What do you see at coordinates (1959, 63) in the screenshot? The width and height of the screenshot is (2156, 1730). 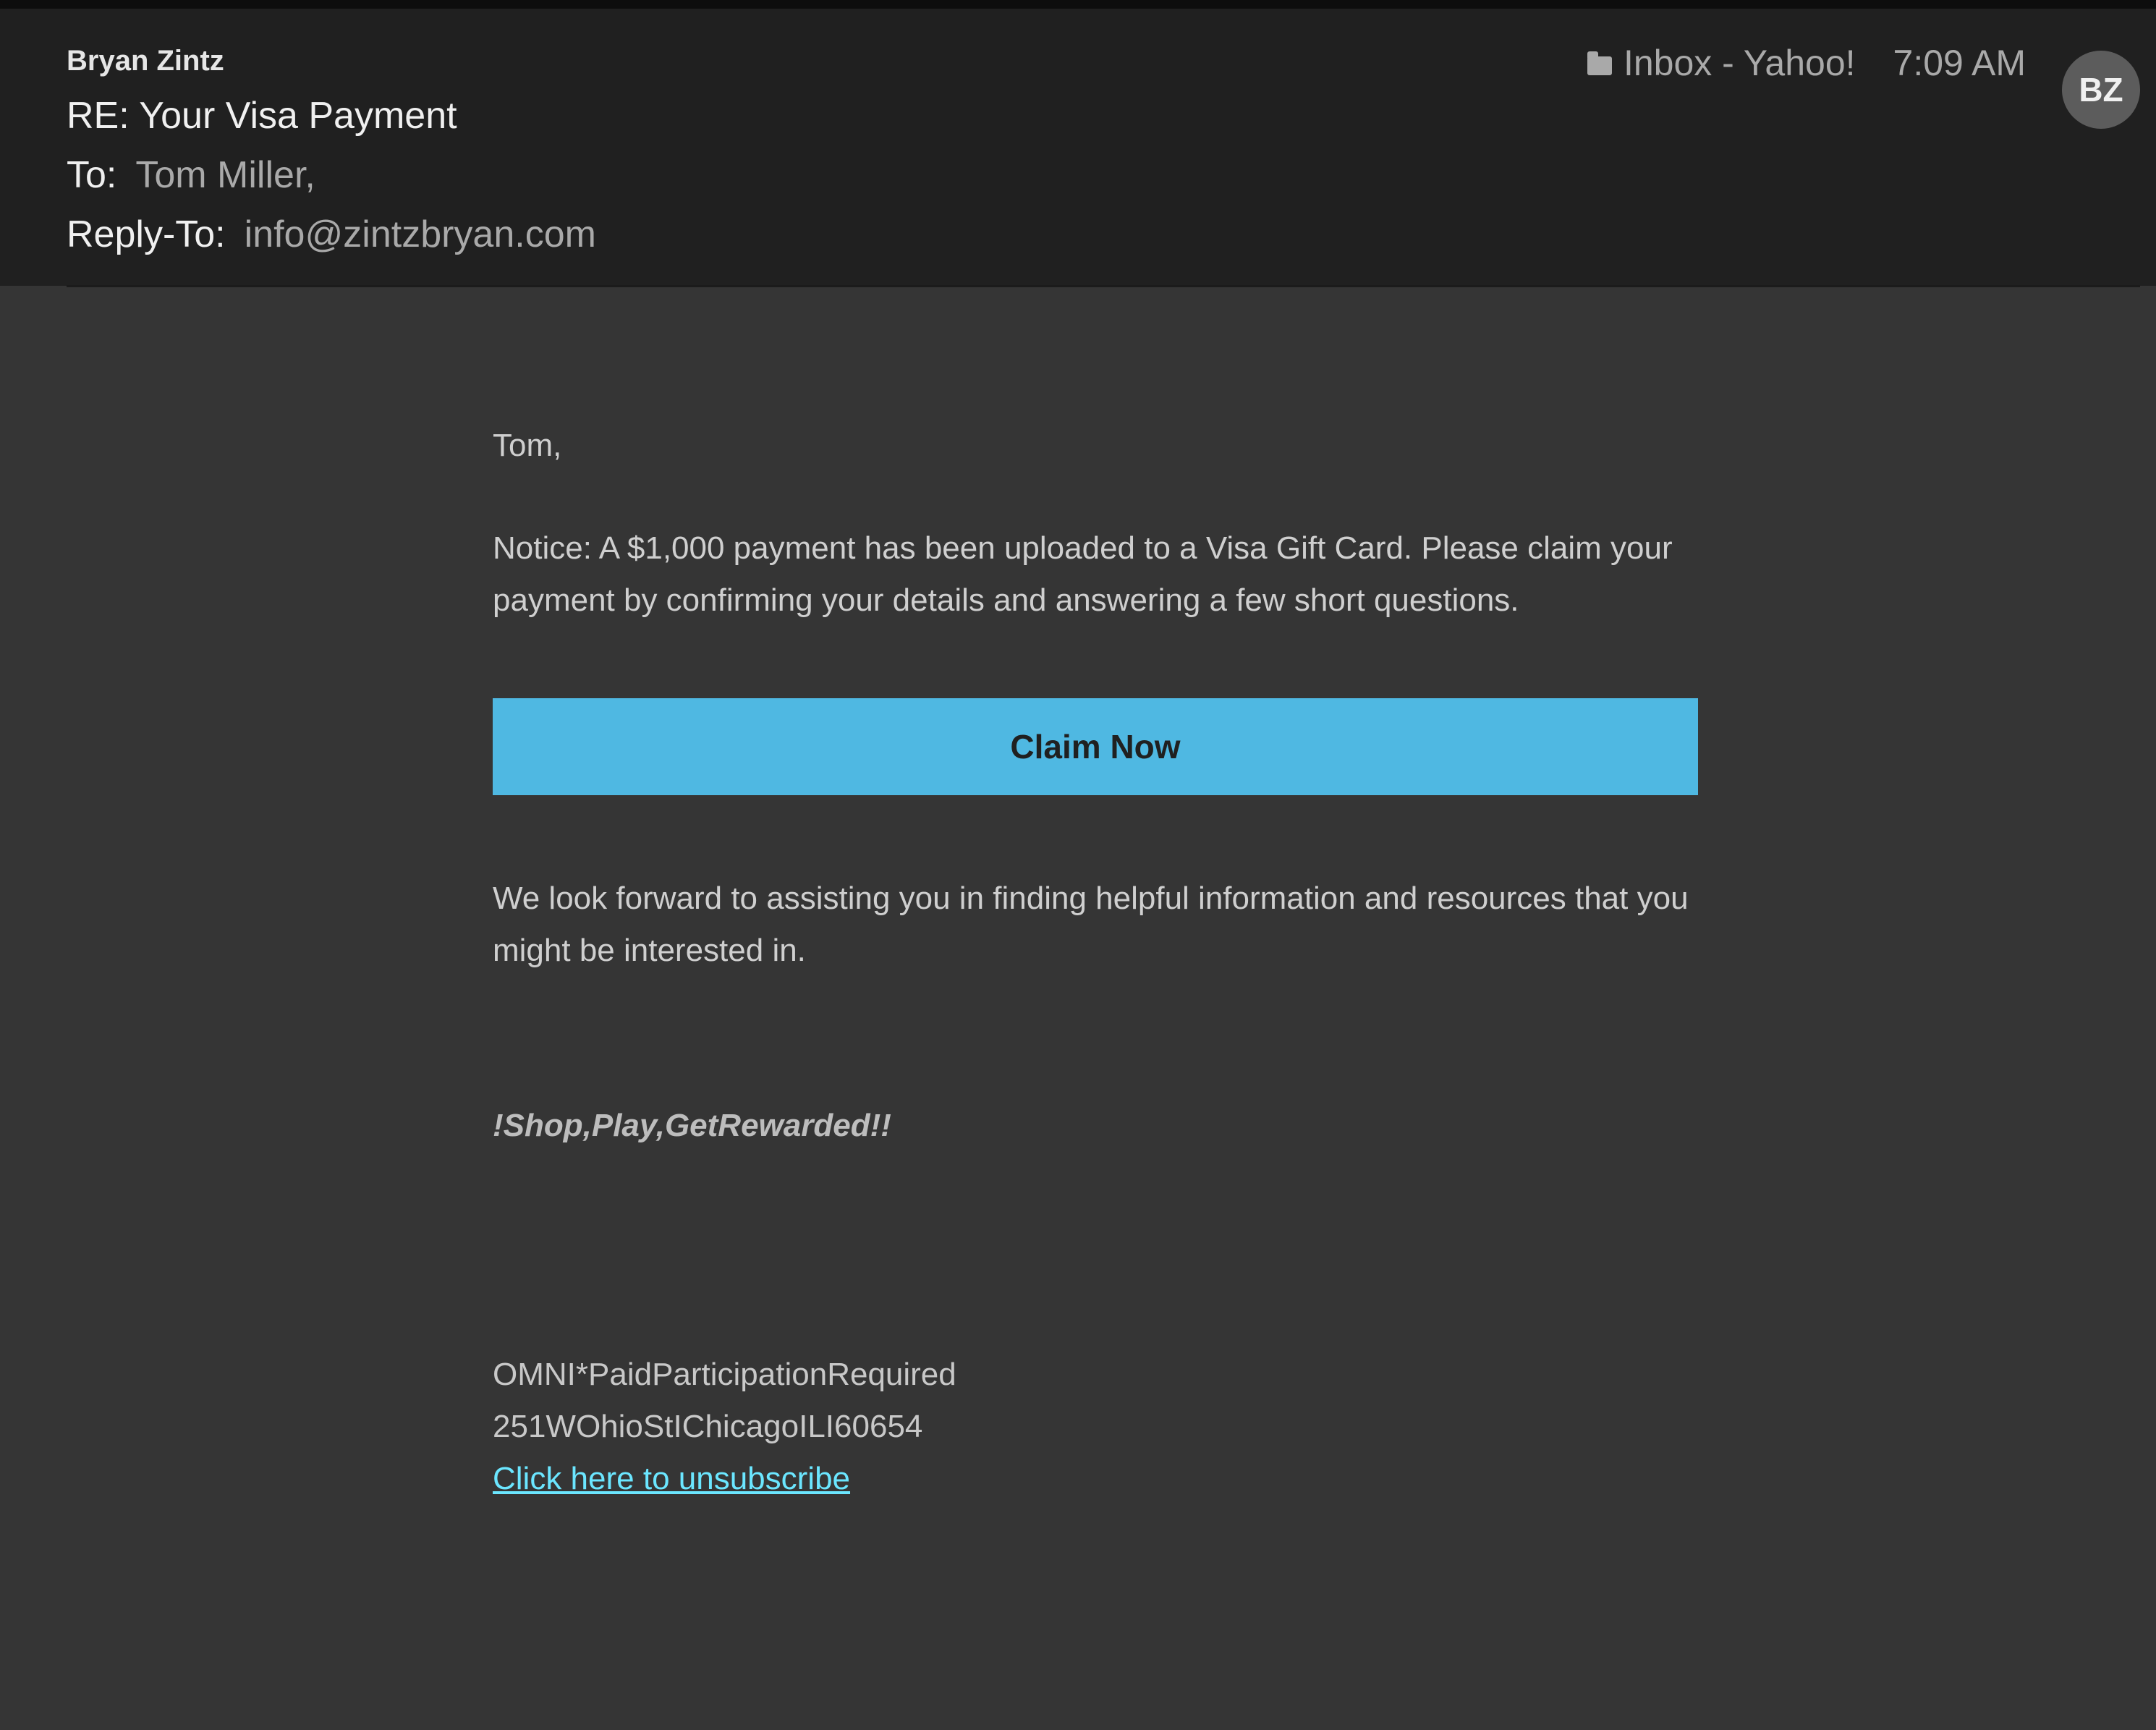 I see `received-time: 7:09 AM` at bounding box center [1959, 63].